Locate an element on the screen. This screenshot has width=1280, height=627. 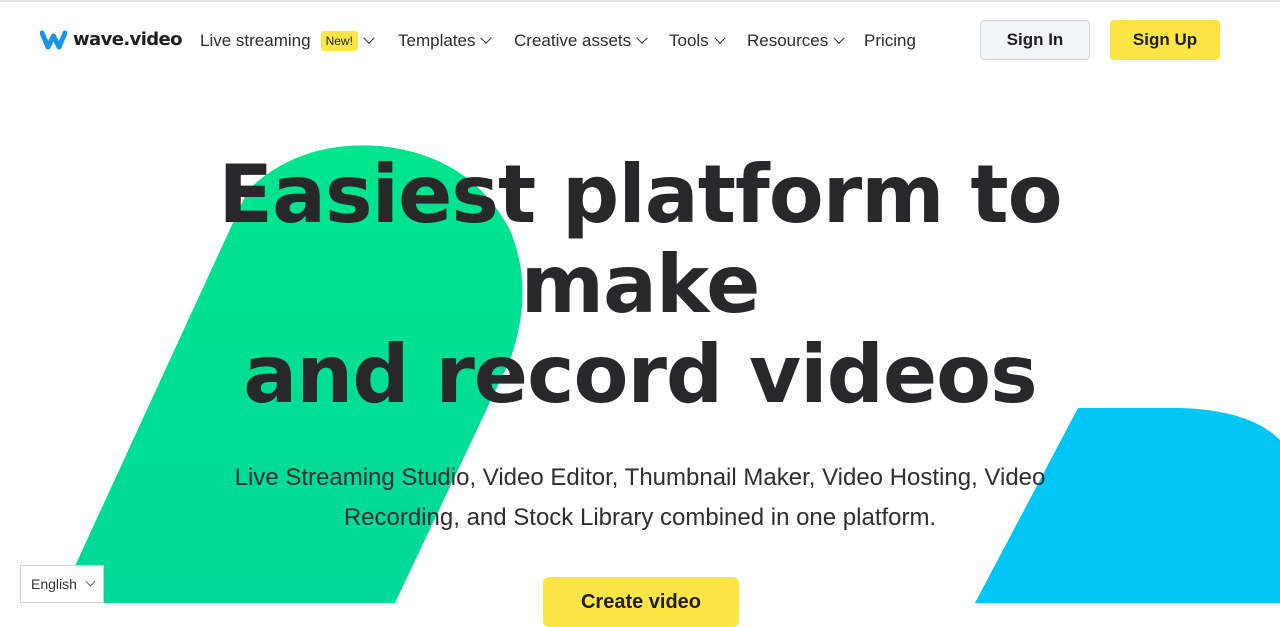
hero-title-line: Easiest platform to is located at coordinates (640, 194).